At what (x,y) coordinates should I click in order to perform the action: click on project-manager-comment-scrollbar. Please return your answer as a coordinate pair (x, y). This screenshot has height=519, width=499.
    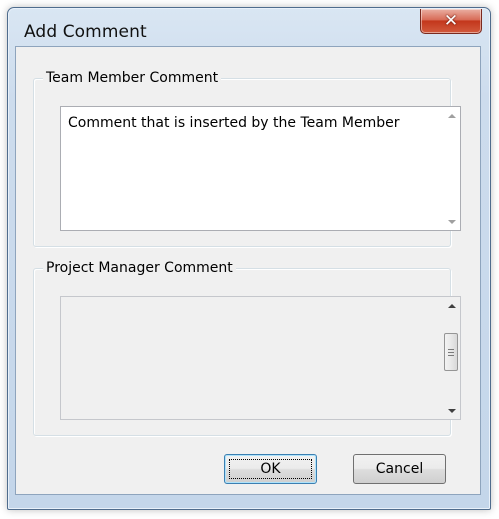
    Looking at the image, I should click on (451, 358).